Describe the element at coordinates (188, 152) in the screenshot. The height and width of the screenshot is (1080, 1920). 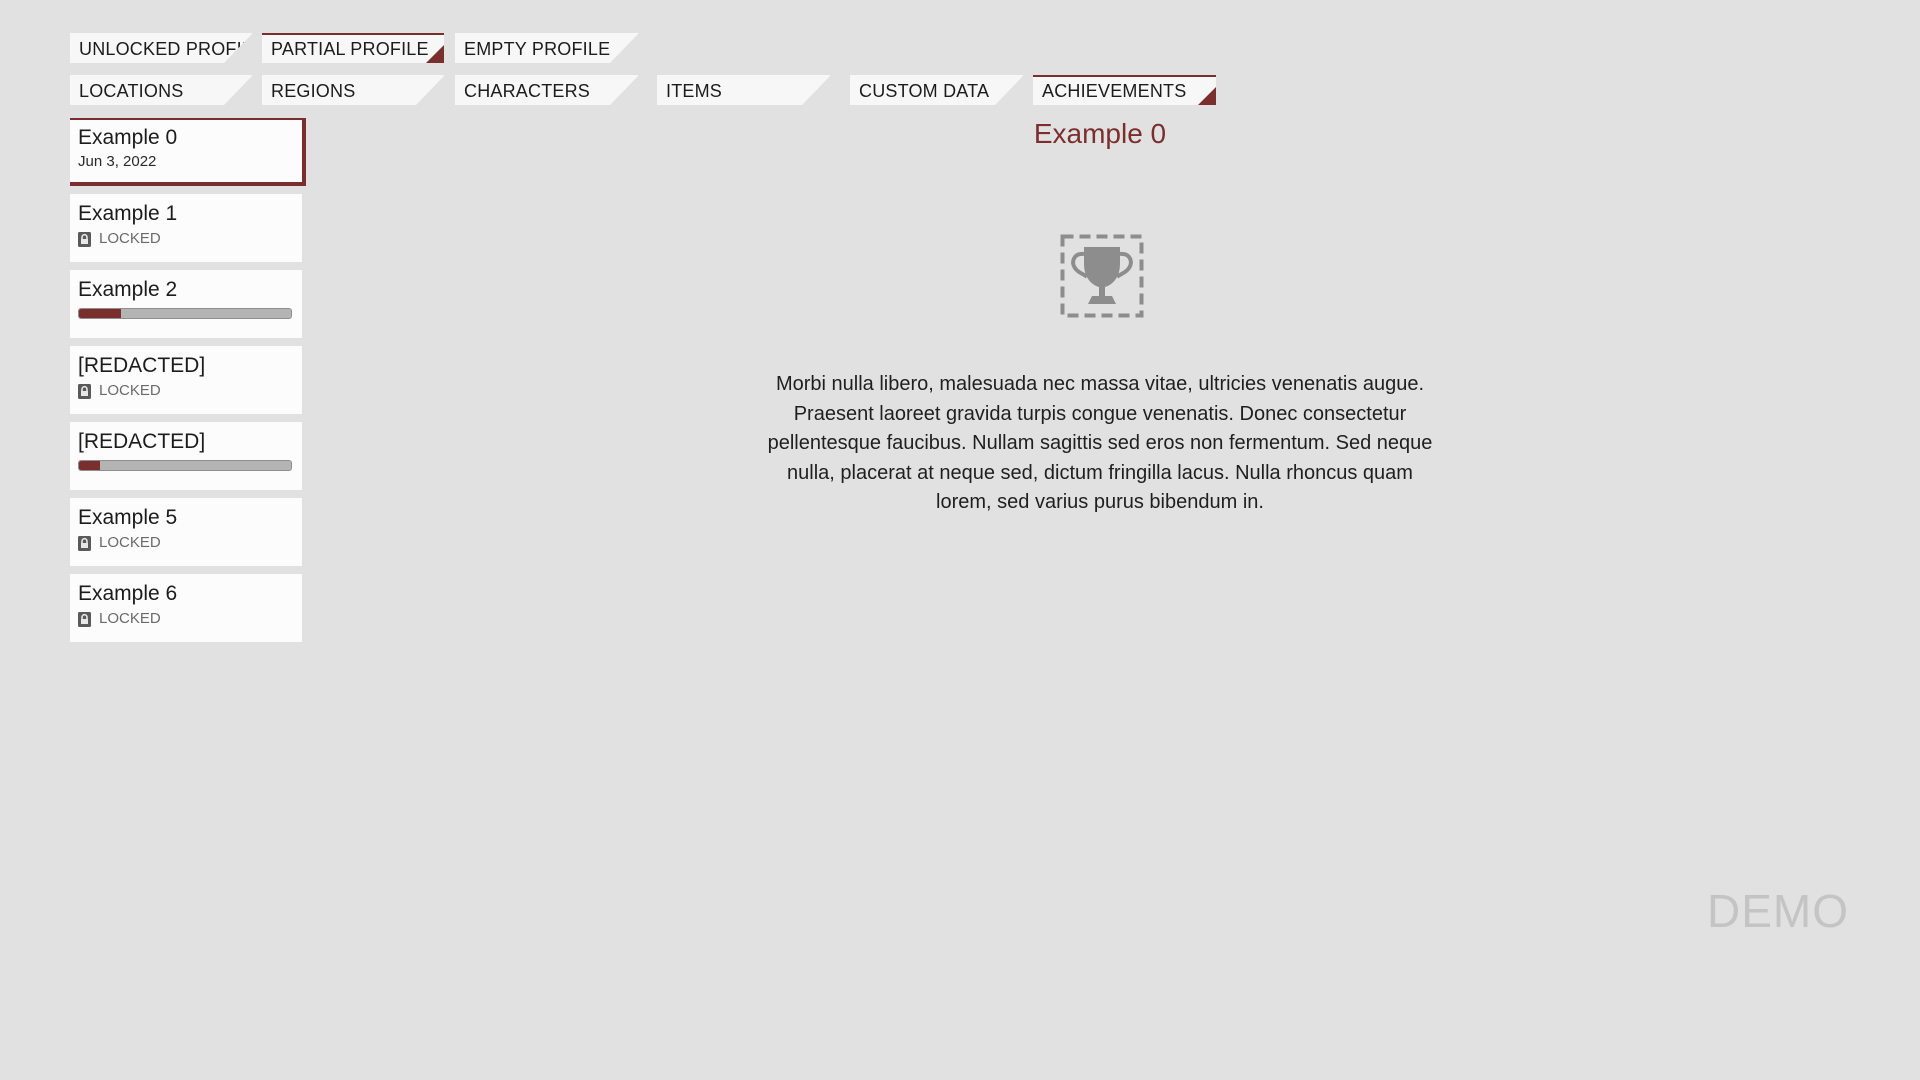
I see `list-item-example-0: Example 0 Jun 3, 2022` at that location.